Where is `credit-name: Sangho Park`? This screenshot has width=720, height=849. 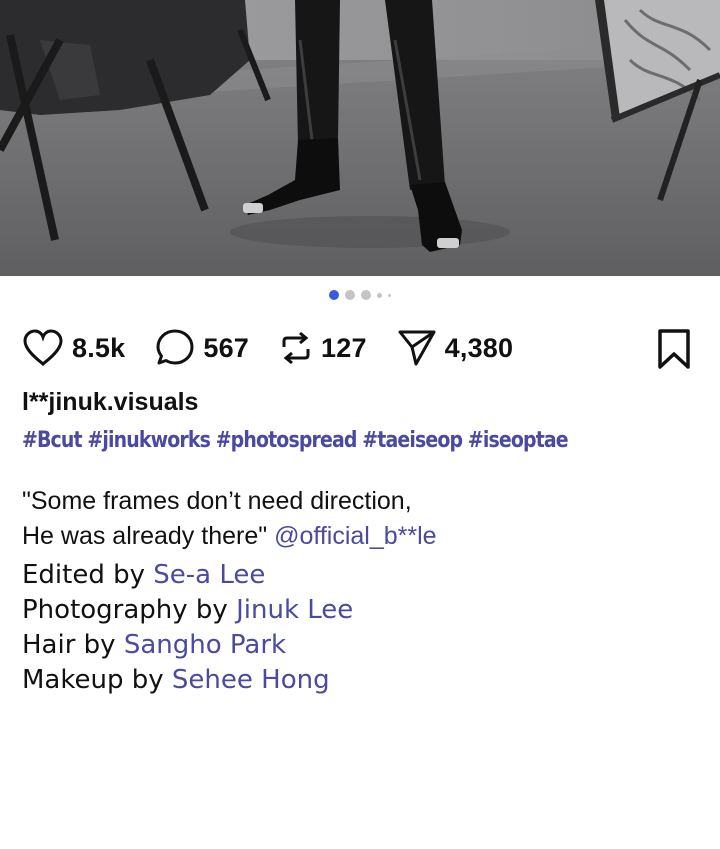 credit-name: Sangho Park is located at coordinates (205, 645).